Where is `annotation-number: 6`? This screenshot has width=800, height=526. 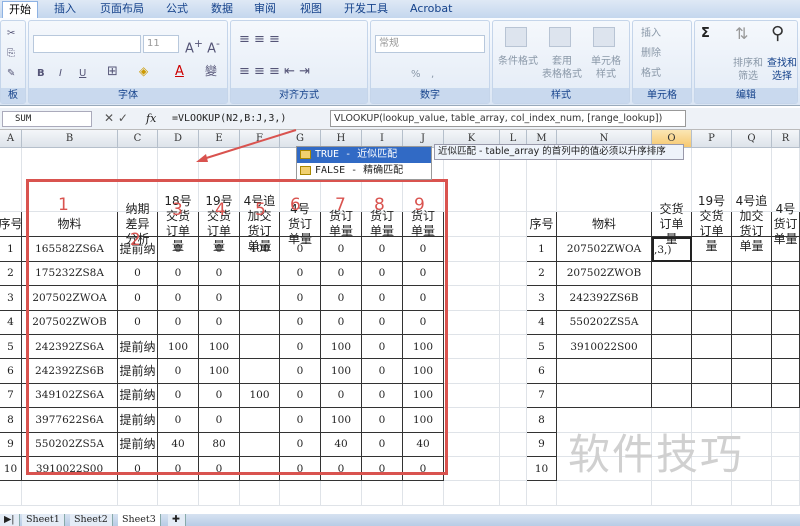 annotation-number: 6 is located at coordinates (295, 205).